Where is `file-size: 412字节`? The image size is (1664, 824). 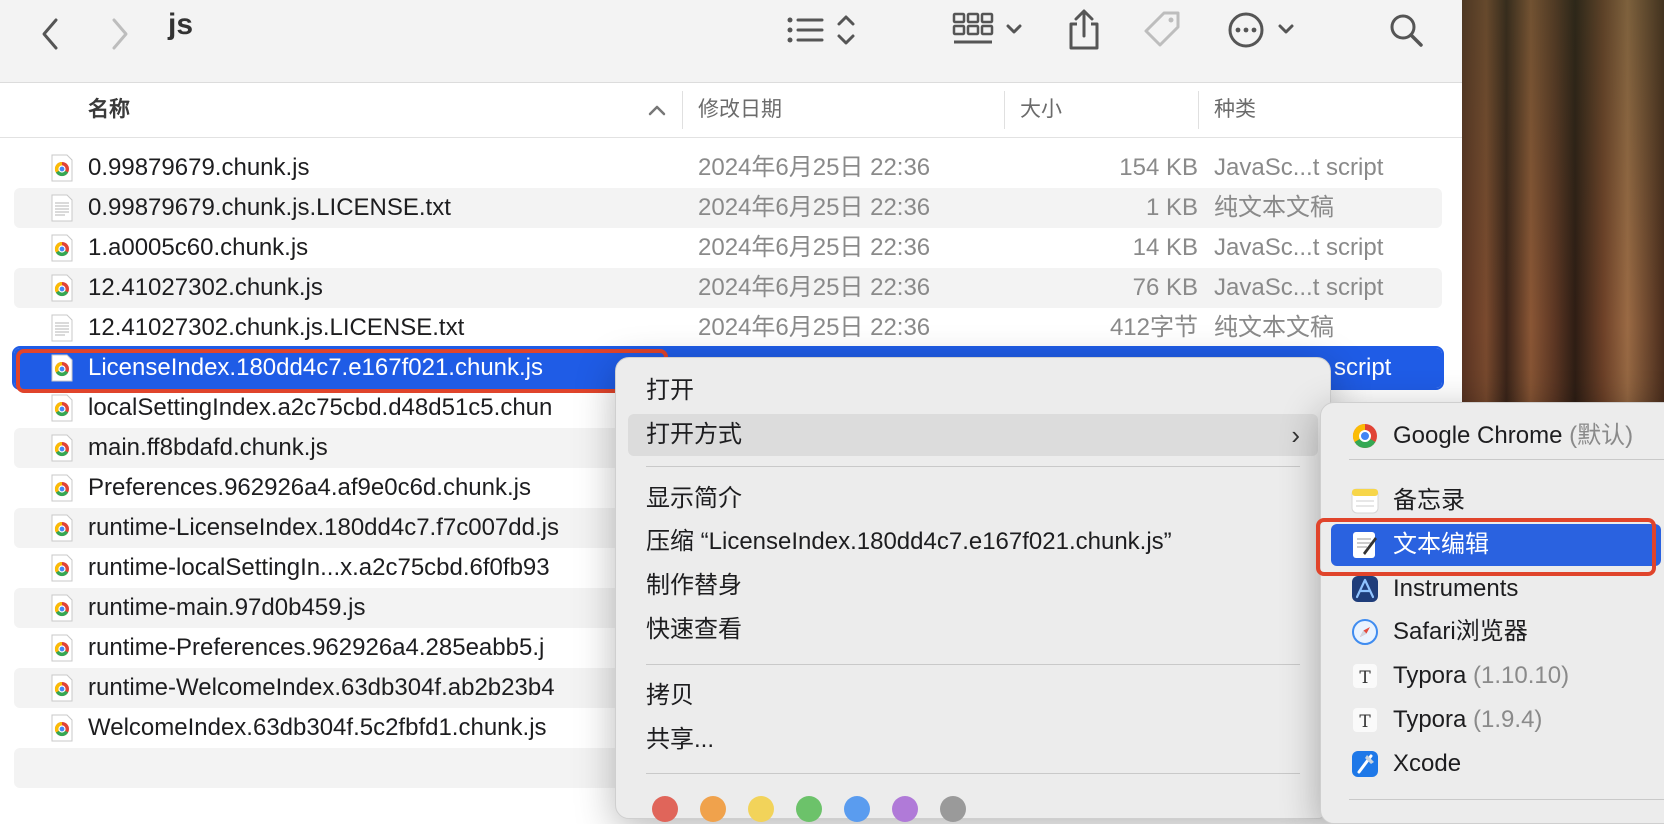
file-size: 412字节 is located at coordinates (1153, 327).